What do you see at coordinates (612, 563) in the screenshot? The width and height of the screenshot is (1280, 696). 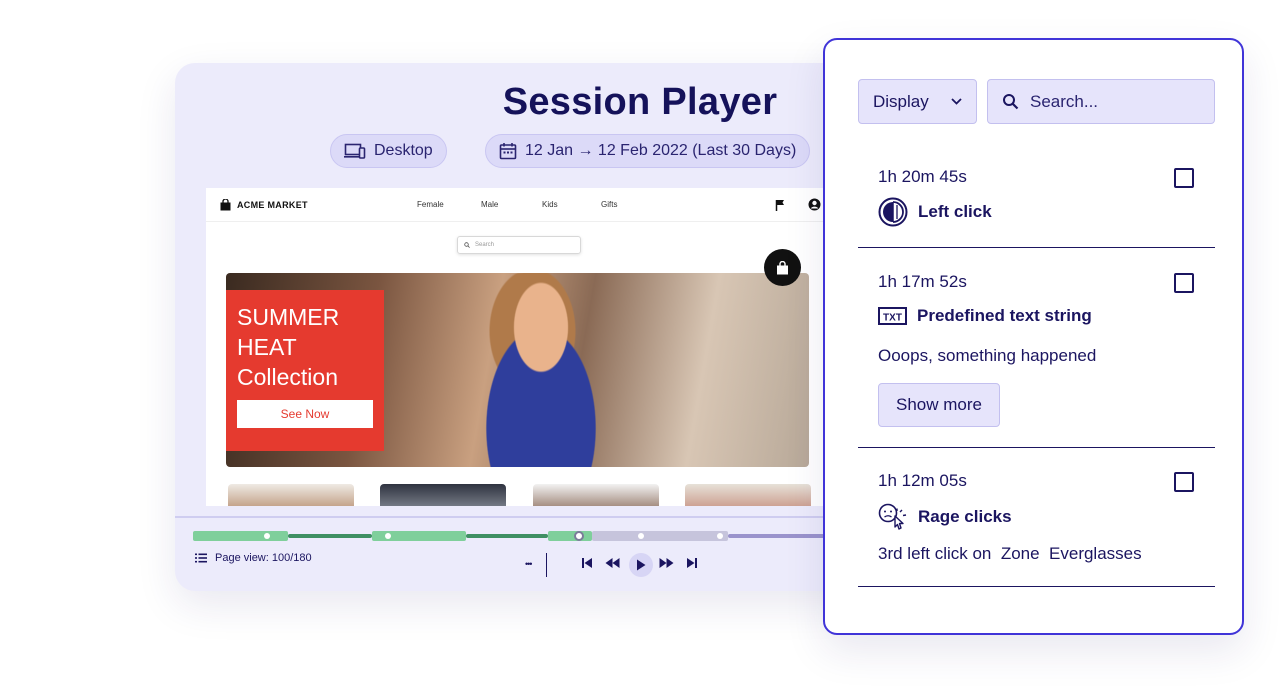 I see `rewind-icon` at bounding box center [612, 563].